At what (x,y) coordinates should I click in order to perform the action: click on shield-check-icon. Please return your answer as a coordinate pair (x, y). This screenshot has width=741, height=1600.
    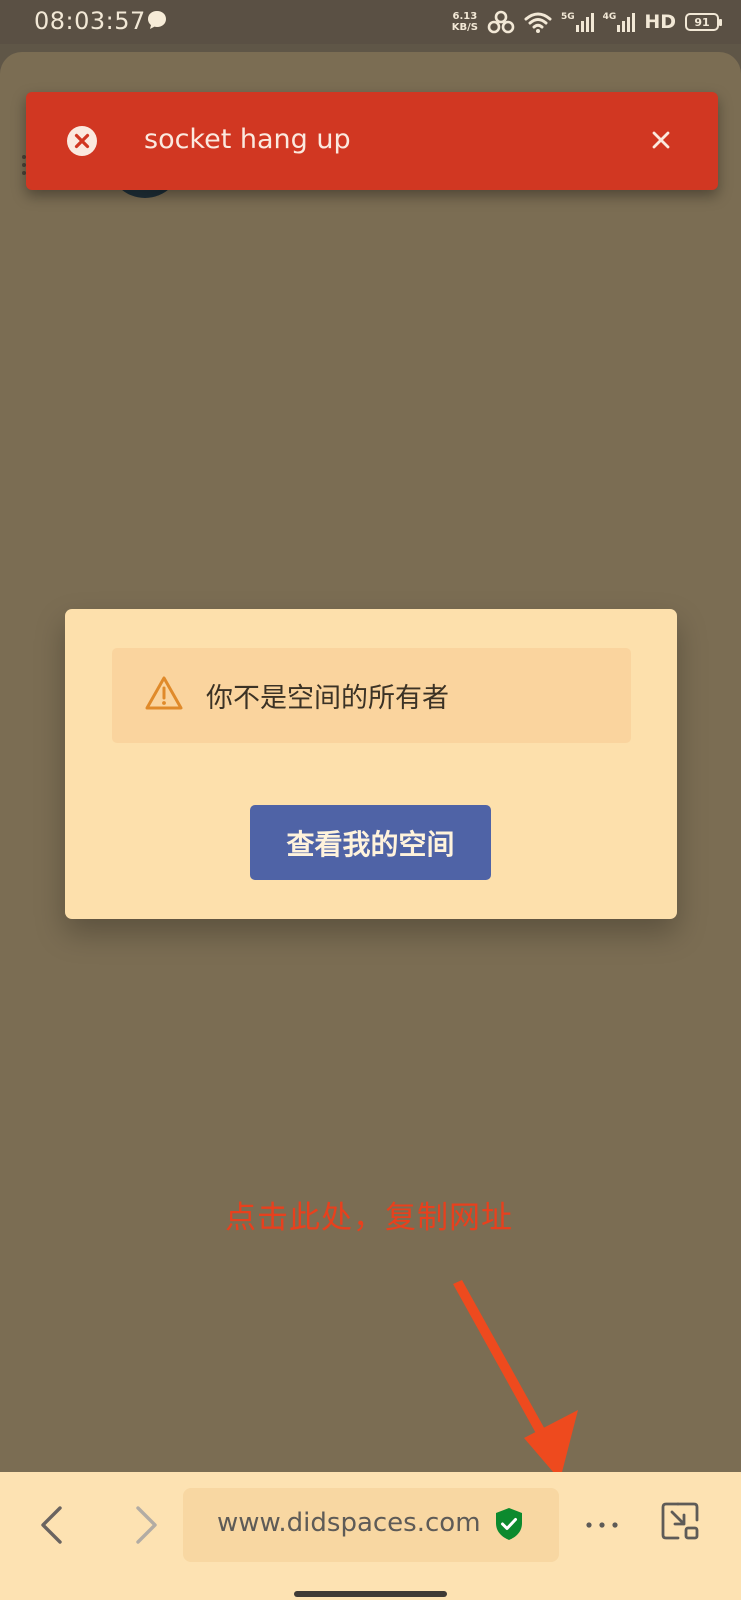
    Looking at the image, I should click on (509, 1524).